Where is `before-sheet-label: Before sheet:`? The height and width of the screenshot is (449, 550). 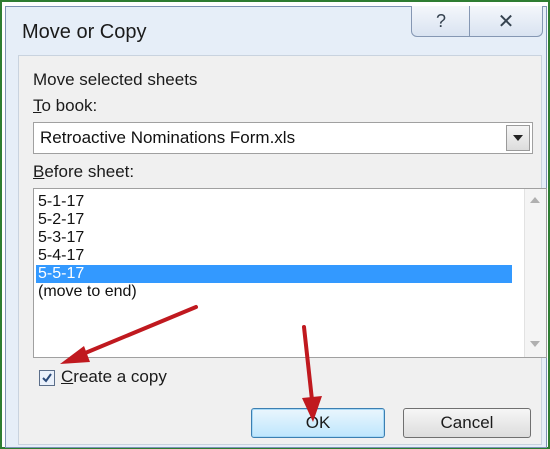 before-sheet-label: Before sheet: is located at coordinates (83, 172).